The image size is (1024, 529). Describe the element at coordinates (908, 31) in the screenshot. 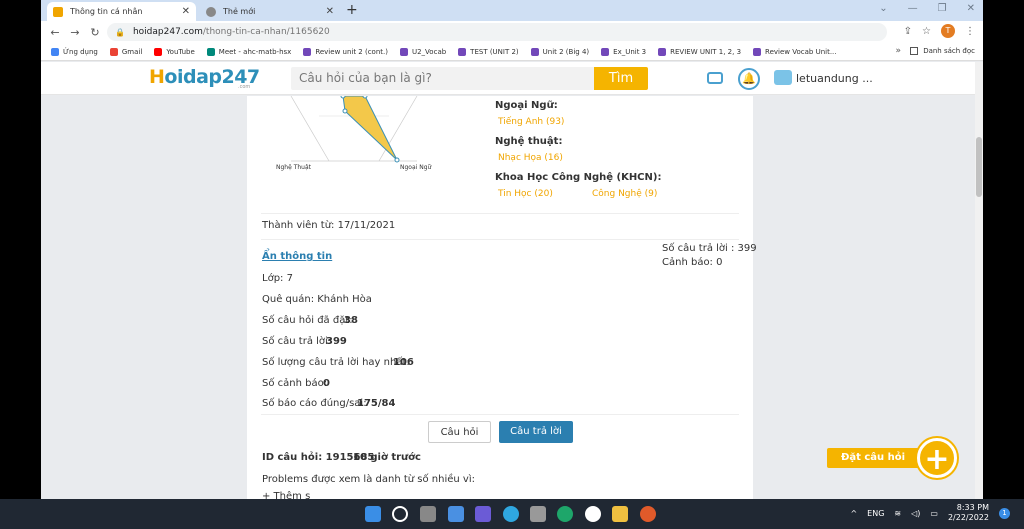

I see `share-icon: ⇪` at that location.